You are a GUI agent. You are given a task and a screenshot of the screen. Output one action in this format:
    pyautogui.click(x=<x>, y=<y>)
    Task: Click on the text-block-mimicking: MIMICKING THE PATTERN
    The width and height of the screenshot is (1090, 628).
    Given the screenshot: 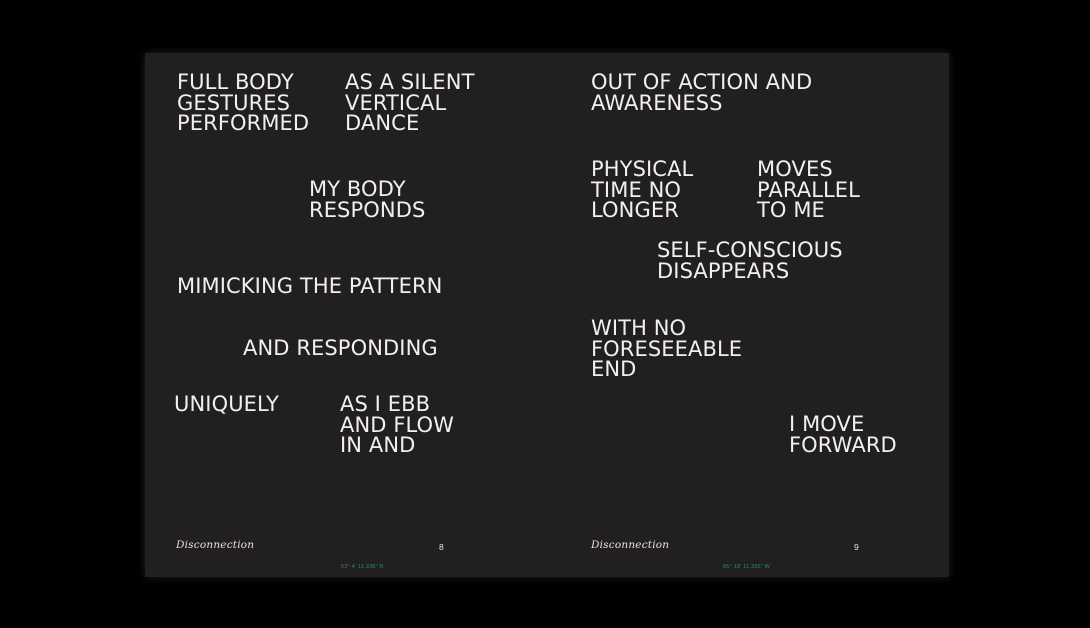 What is the action you would take?
    pyautogui.click(x=310, y=286)
    